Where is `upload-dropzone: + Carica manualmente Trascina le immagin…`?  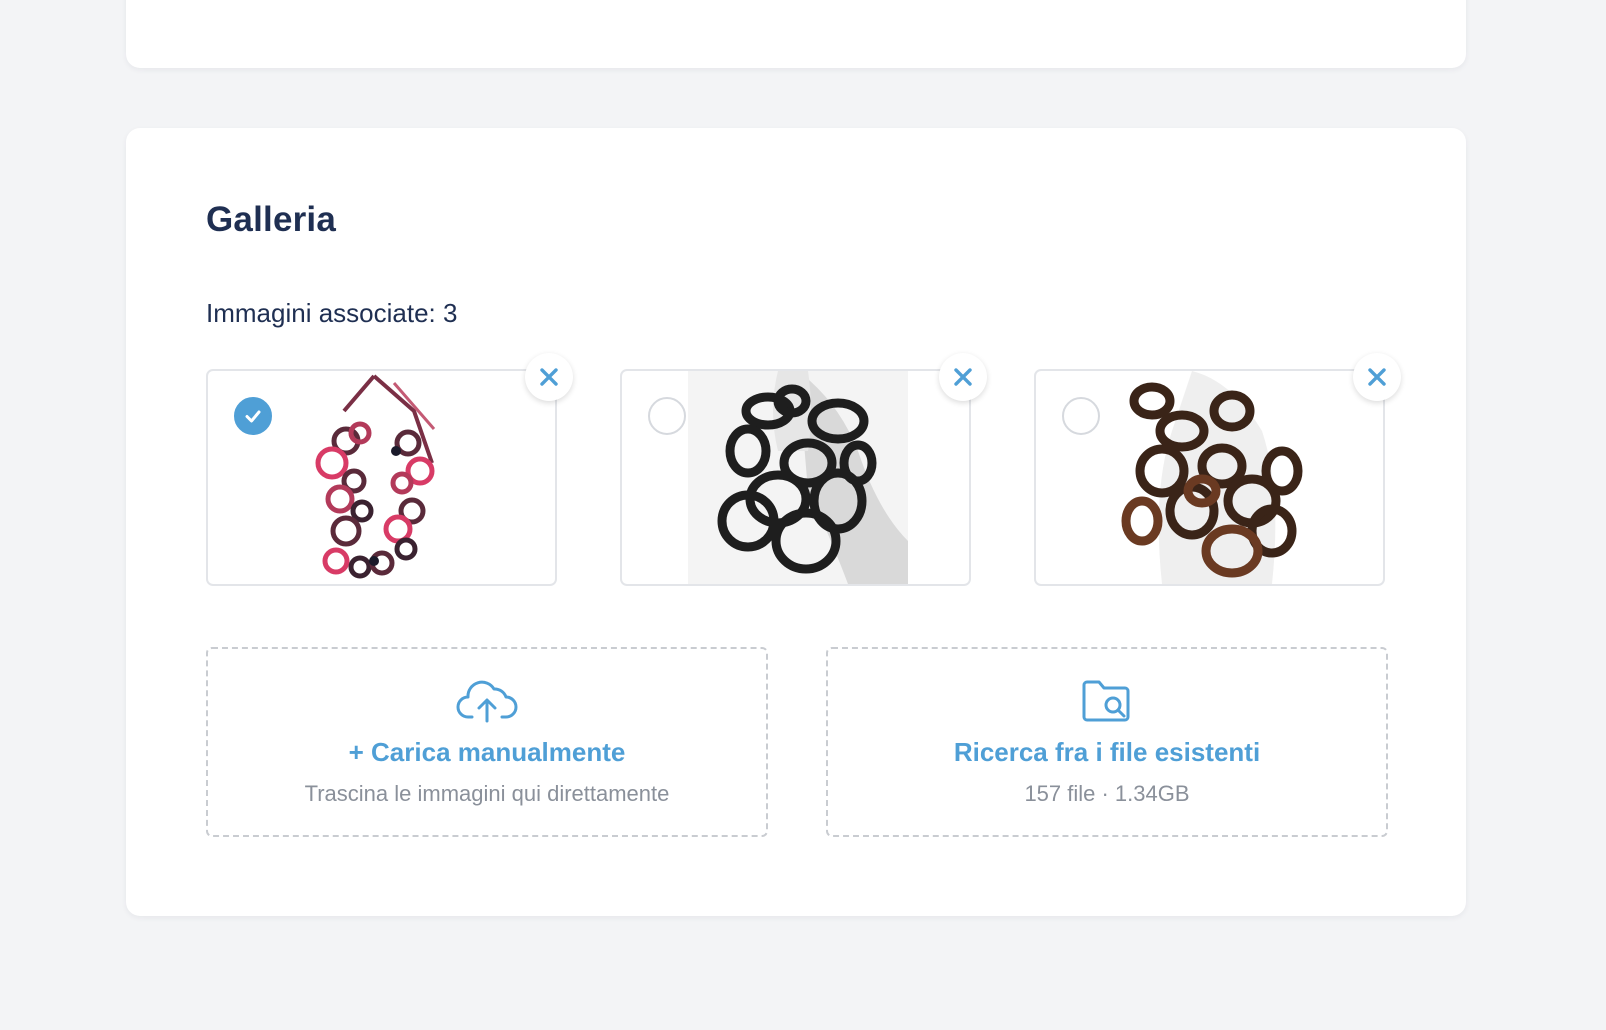 upload-dropzone: + Carica manualmente Trascina le immagin… is located at coordinates (487, 742).